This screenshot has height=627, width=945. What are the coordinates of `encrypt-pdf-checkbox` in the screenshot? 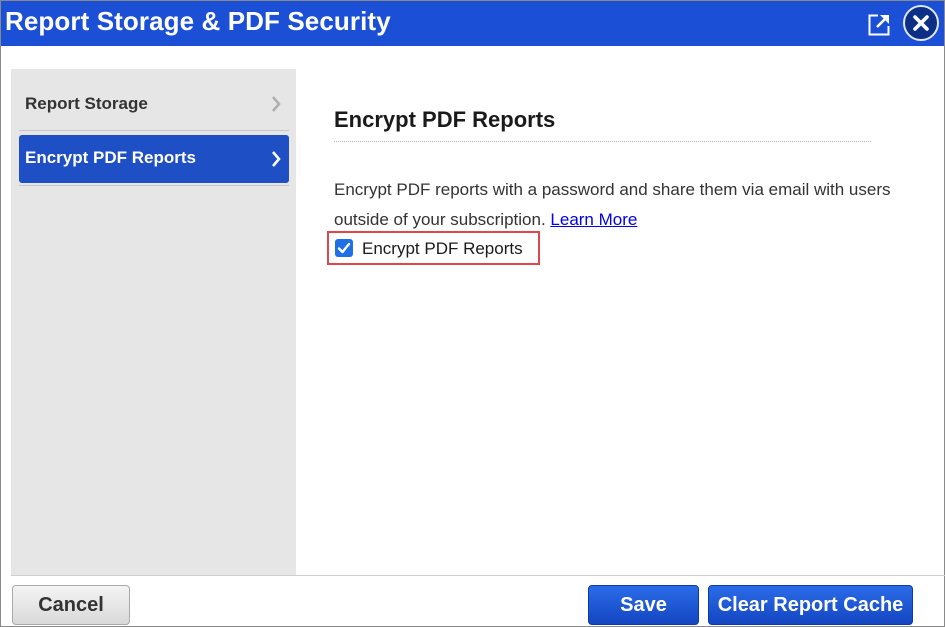 It's located at (344, 248).